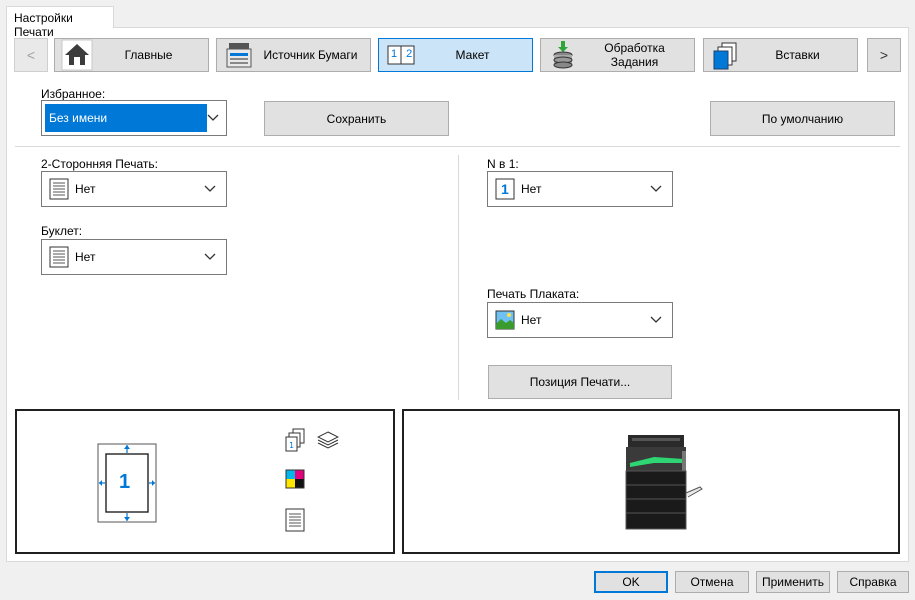 This screenshot has height=600, width=915. I want to click on n-up-label: N в 1:, so click(503, 164).